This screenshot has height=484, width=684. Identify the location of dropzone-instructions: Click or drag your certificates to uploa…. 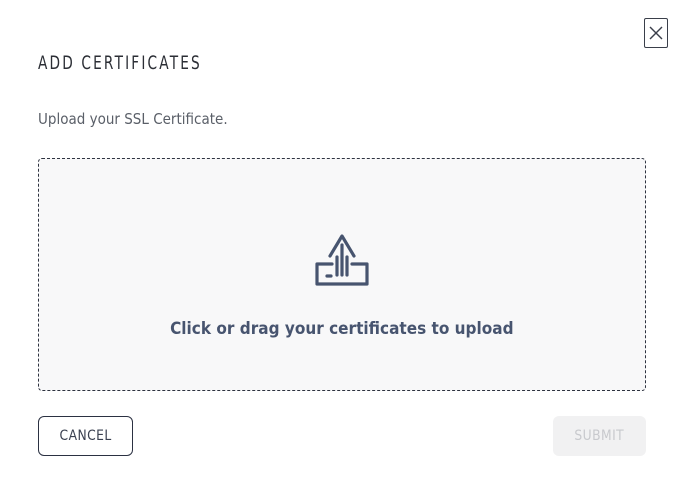
(342, 329).